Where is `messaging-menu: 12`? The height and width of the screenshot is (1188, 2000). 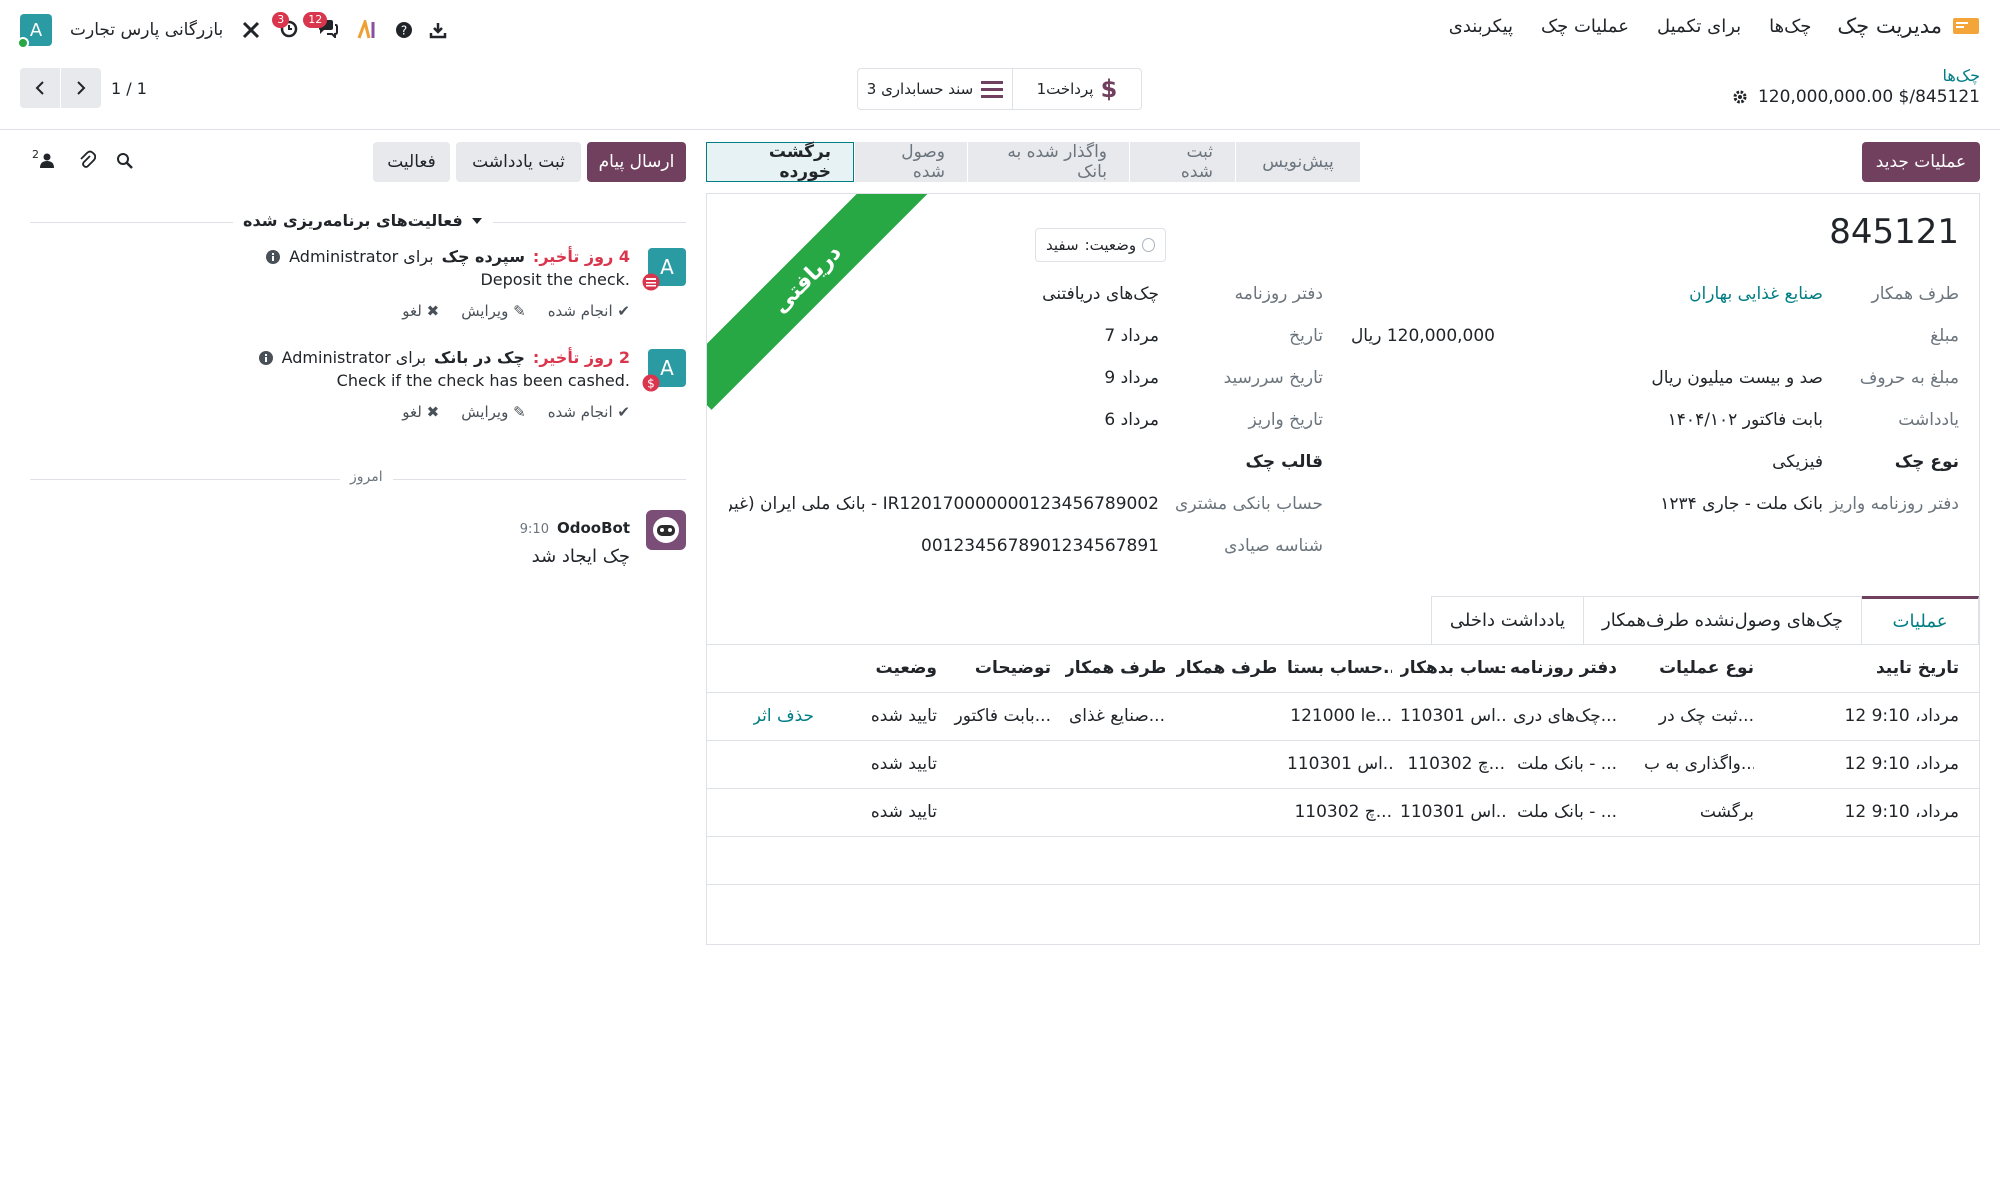
messaging-menu: 12 is located at coordinates (321, 27).